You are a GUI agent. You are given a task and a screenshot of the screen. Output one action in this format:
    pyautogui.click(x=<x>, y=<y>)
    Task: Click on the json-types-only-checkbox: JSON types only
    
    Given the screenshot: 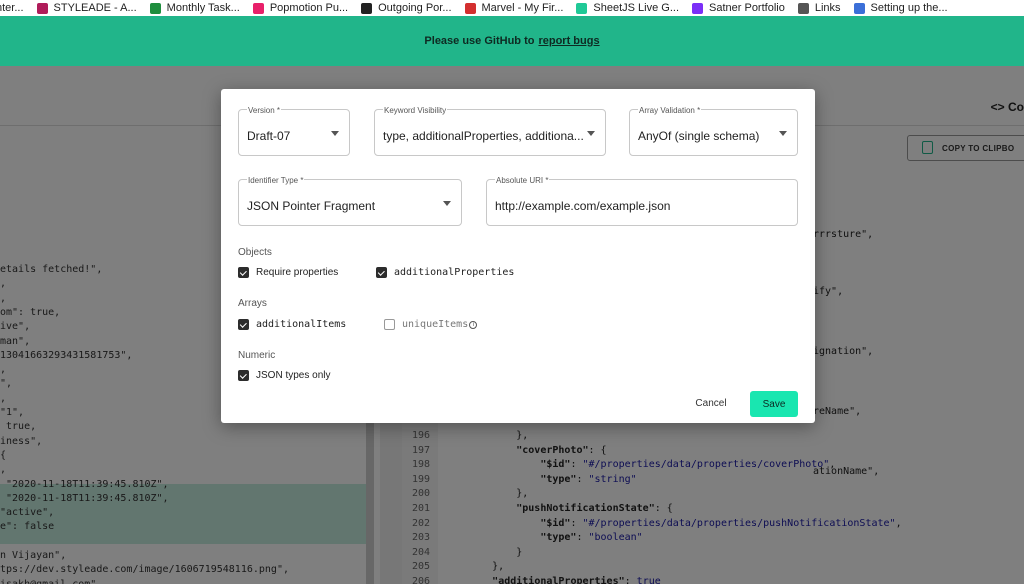 What is the action you would take?
    pyautogui.click(x=284, y=375)
    